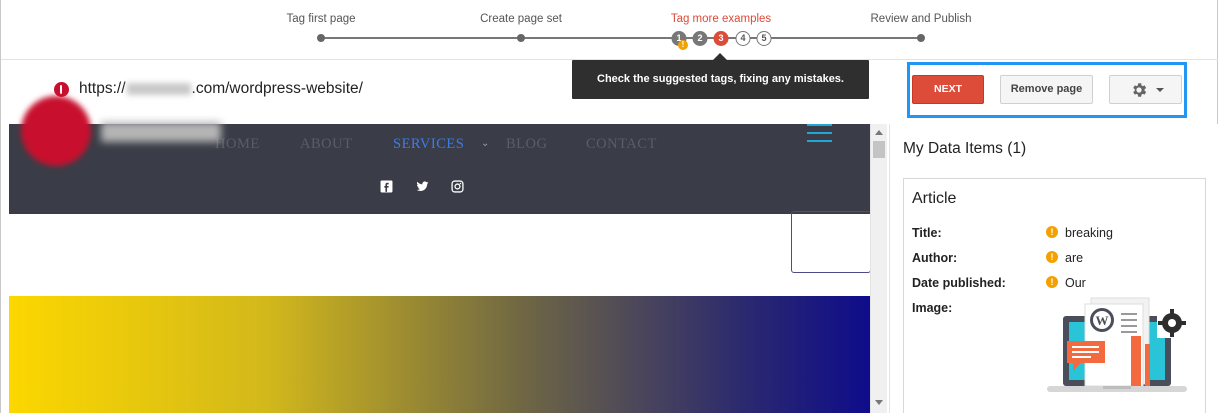 This screenshot has height=413, width=1218. Describe the element at coordinates (920, 19) in the screenshot. I see `step-review-and-publish: Review and Publish` at that location.